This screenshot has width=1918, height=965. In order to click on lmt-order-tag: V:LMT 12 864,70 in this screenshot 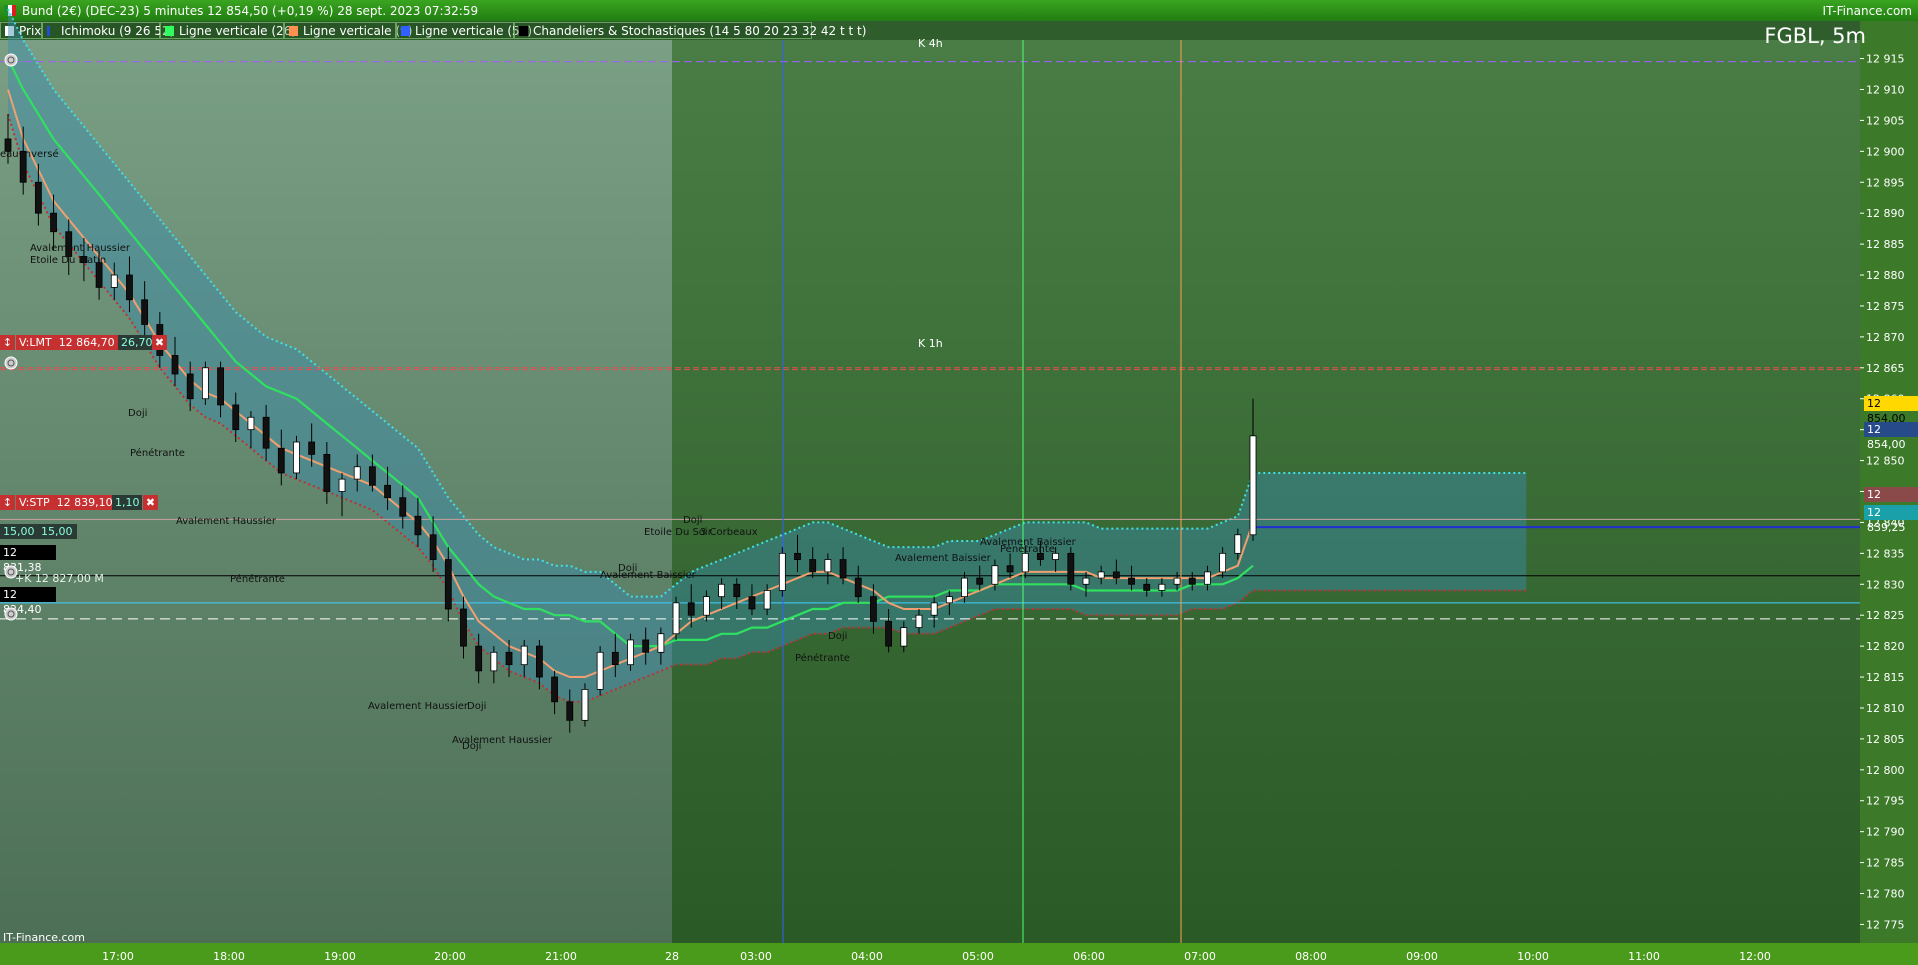, I will do `click(68, 342)`.